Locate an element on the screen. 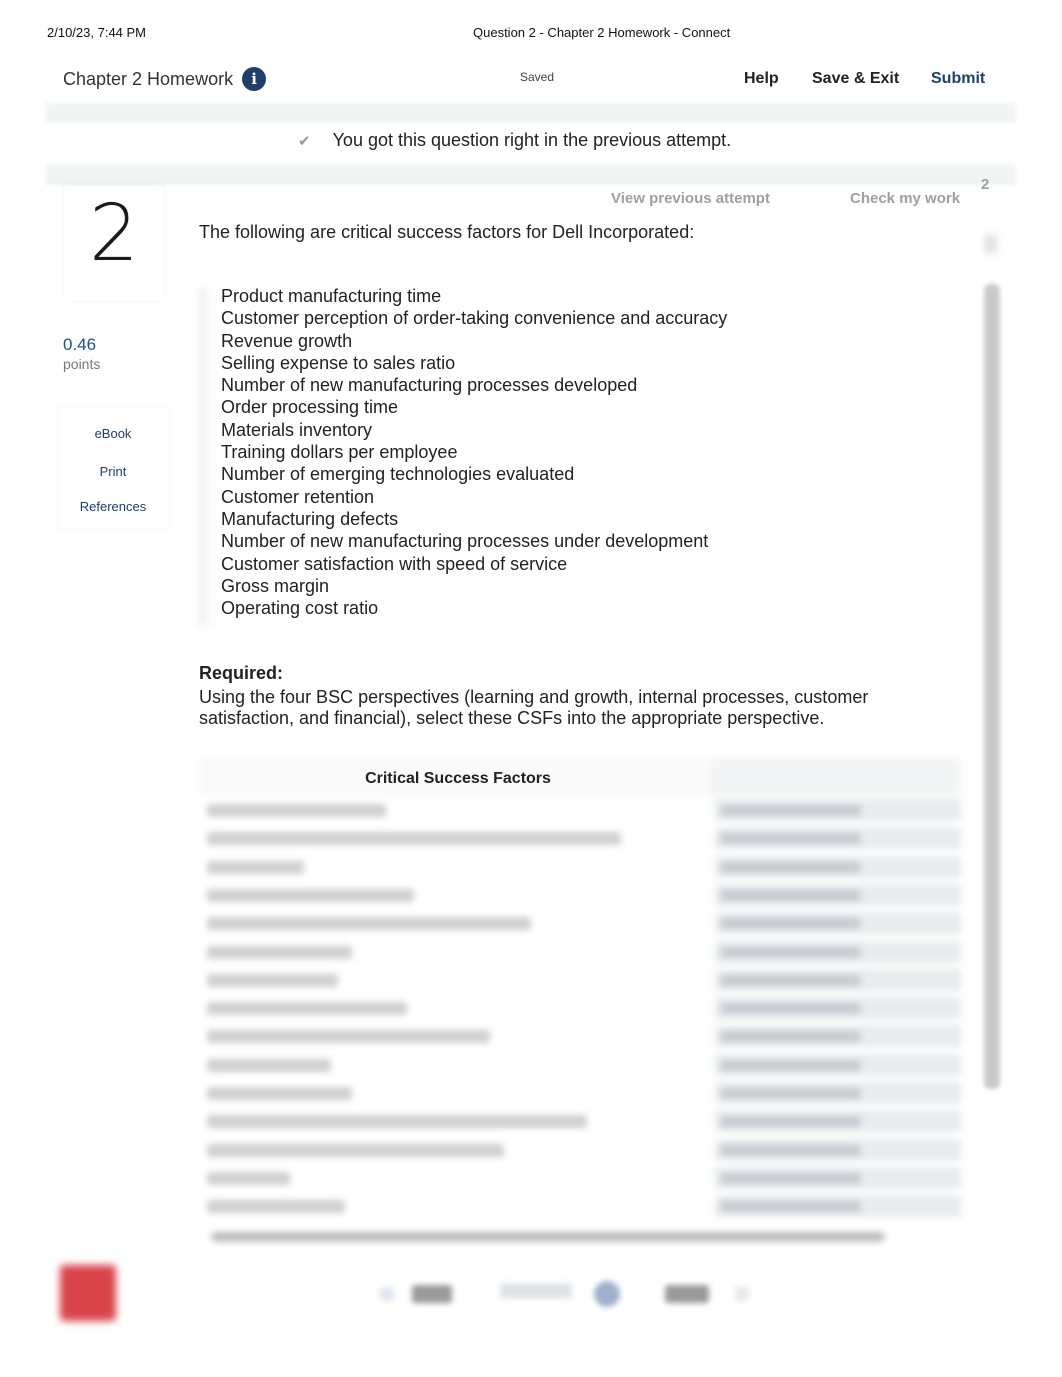 The height and width of the screenshot is (1377, 1062). page-indicator is located at coordinates (540, 1294).